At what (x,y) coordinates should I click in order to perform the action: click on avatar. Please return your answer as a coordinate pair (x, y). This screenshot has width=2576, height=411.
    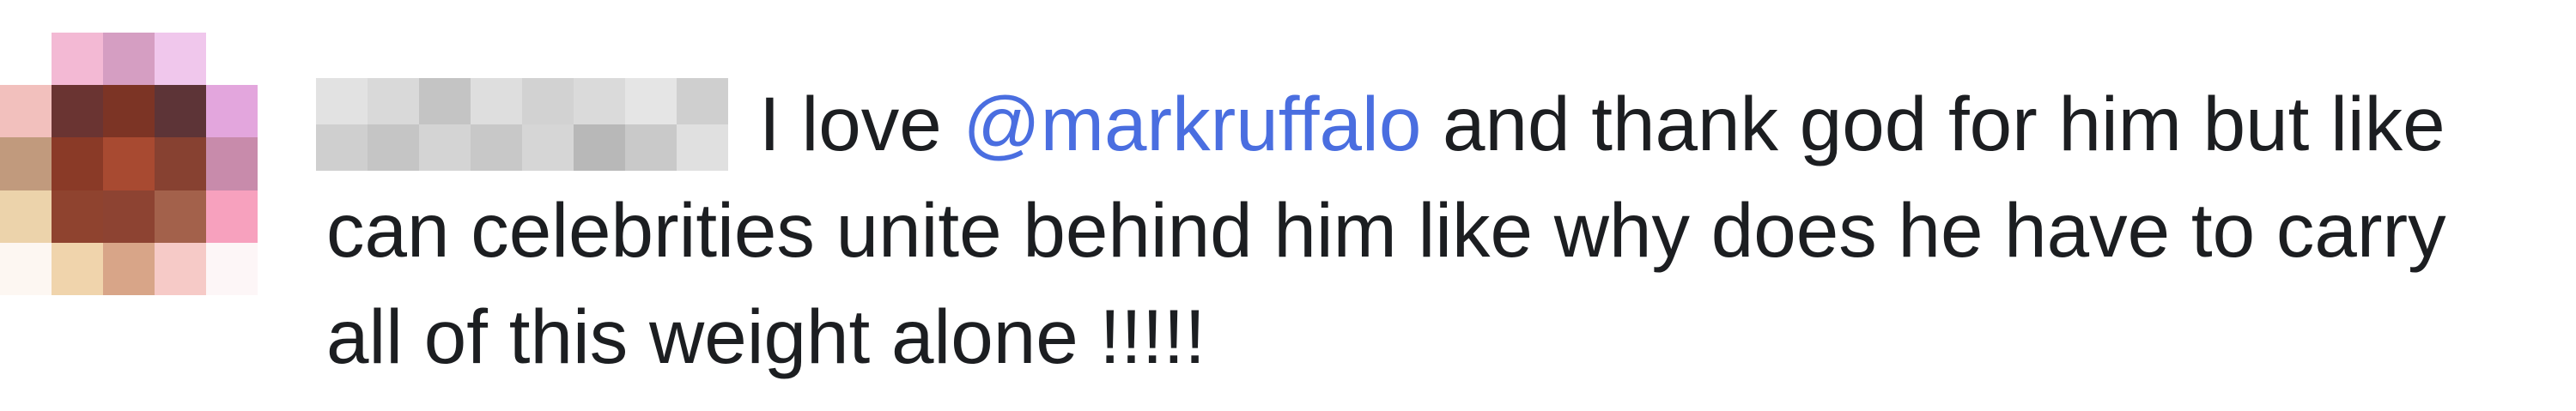
    Looking at the image, I should click on (129, 164).